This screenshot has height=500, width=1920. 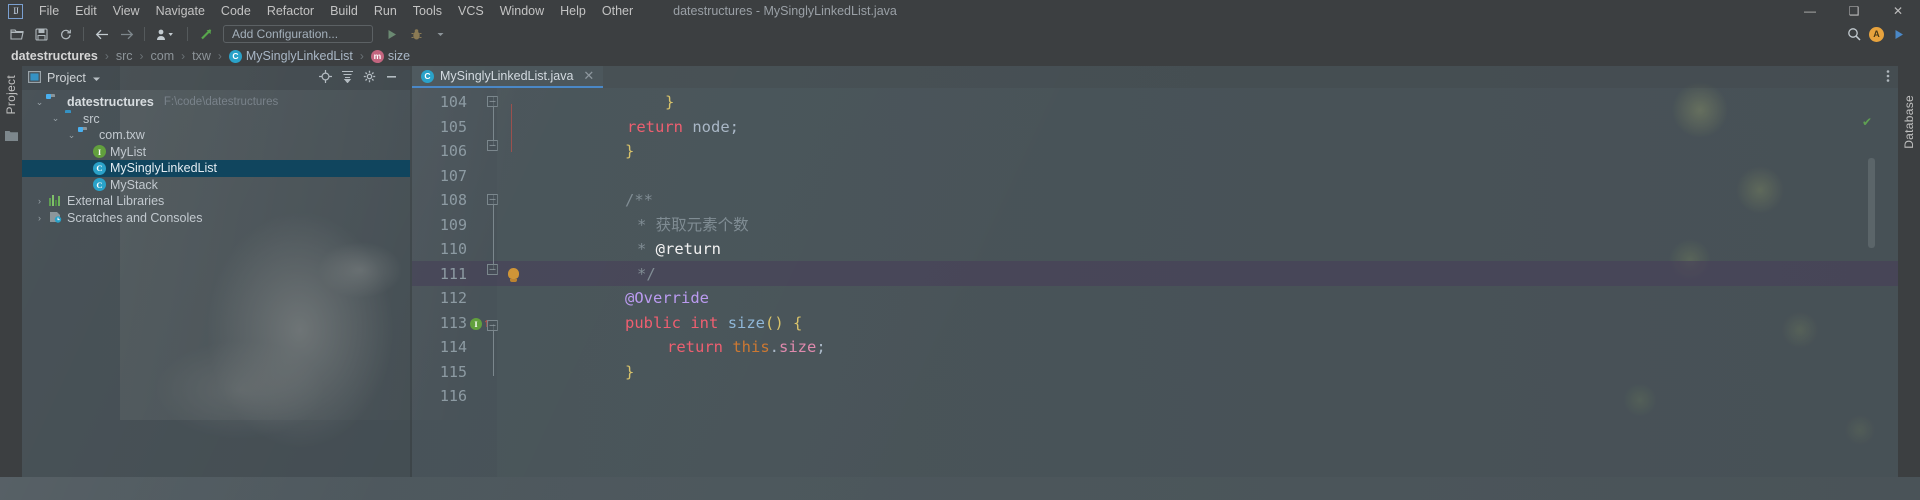 I want to click on menu-file: File, so click(x=49, y=11).